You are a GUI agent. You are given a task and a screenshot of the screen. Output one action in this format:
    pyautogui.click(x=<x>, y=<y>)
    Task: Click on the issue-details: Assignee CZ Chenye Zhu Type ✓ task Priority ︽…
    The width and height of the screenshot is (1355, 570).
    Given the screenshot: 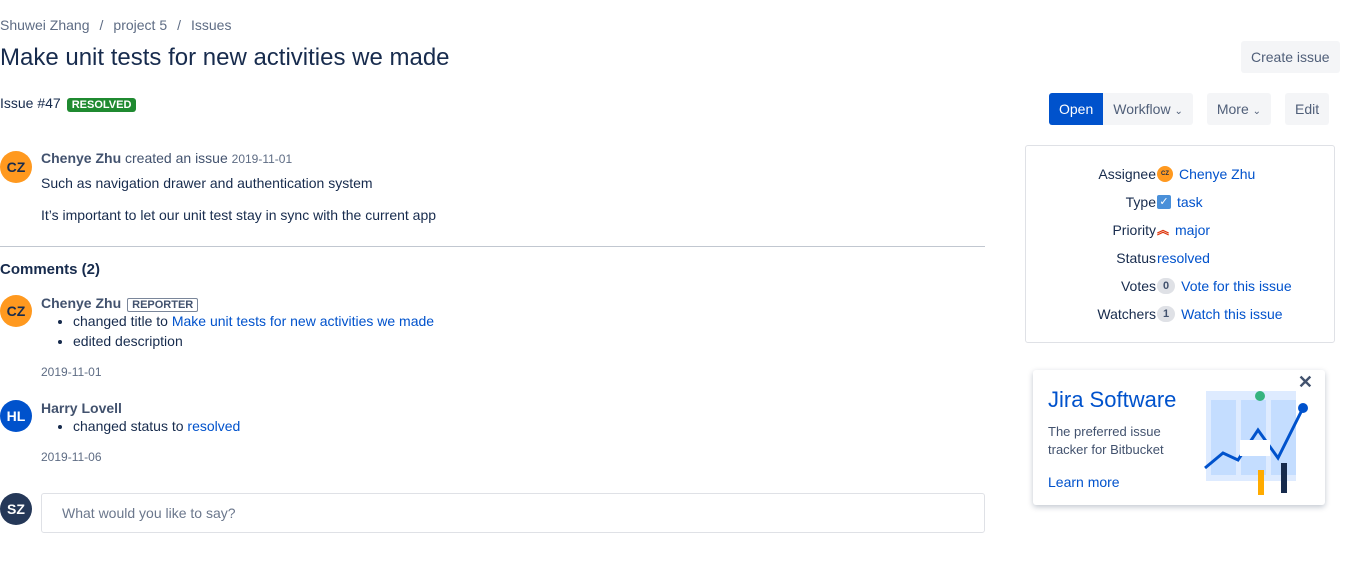 What is the action you would take?
    pyautogui.click(x=1180, y=244)
    